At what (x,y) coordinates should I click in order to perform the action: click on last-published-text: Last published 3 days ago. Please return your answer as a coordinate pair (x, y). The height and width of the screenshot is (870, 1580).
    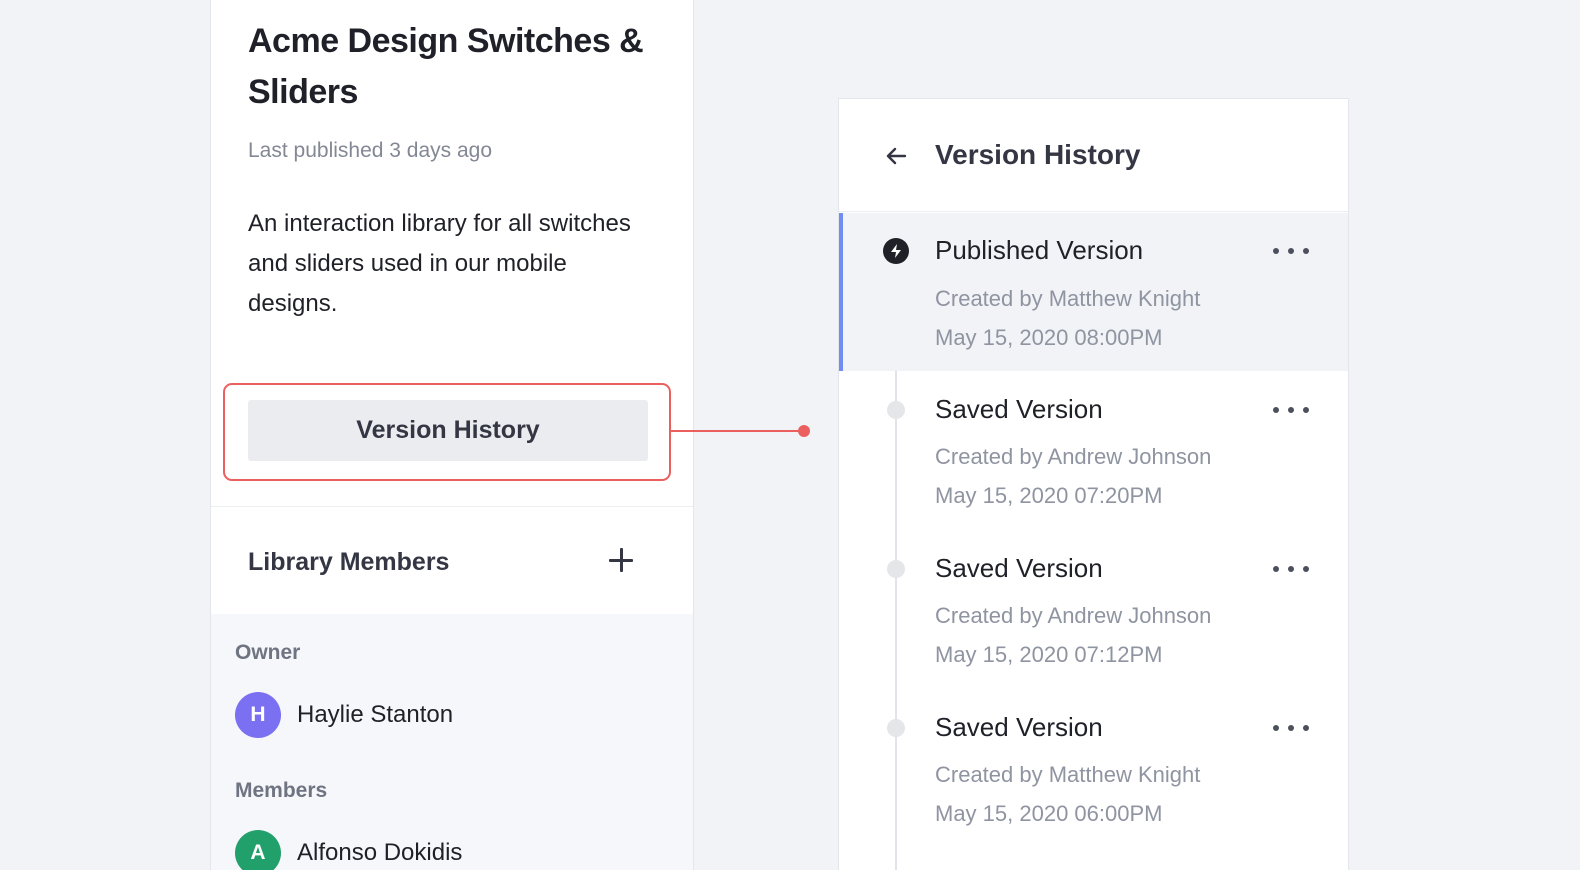
    Looking at the image, I should click on (370, 150).